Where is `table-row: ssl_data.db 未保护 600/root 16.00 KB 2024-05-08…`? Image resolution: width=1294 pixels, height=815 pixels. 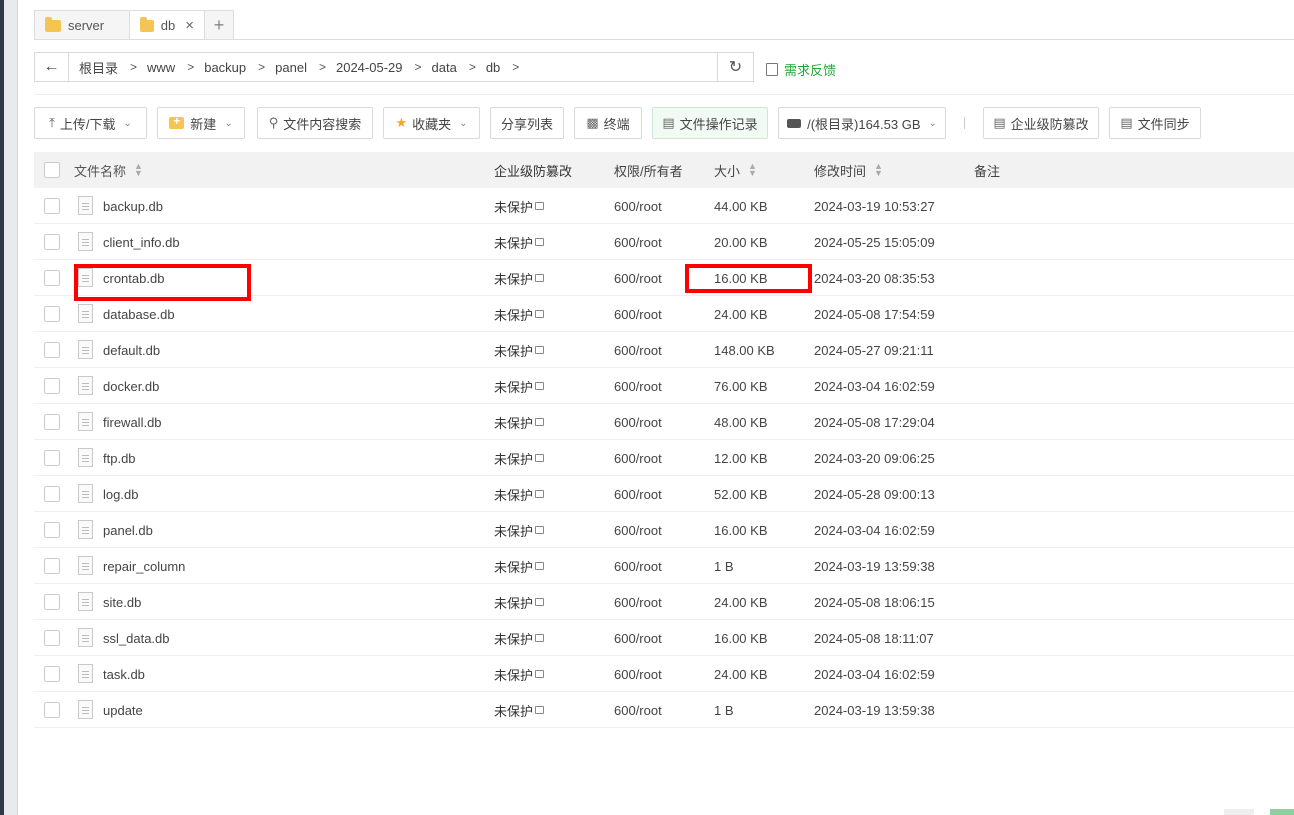 table-row: ssl_data.db 未保护 600/root 16.00 KB 2024-05-08… is located at coordinates (664, 638).